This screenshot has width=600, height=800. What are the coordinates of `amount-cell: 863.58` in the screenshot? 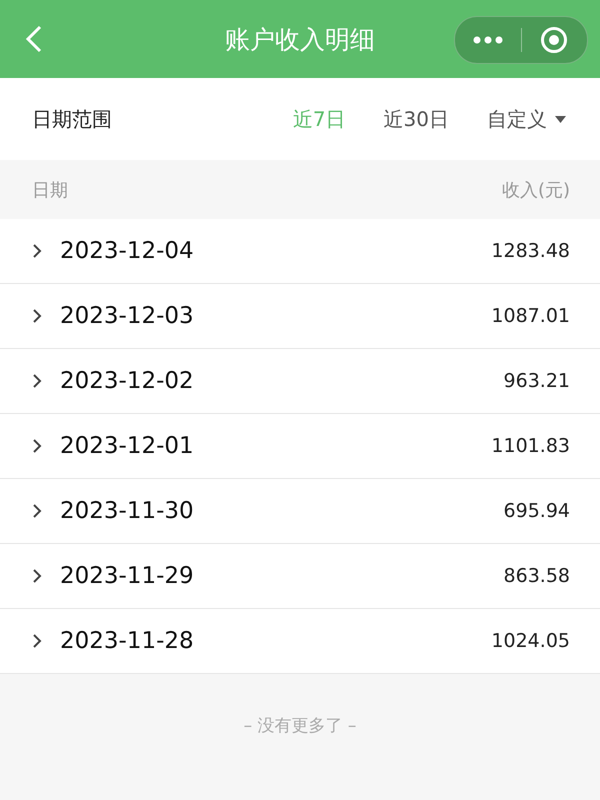 It's located at (537, 576).